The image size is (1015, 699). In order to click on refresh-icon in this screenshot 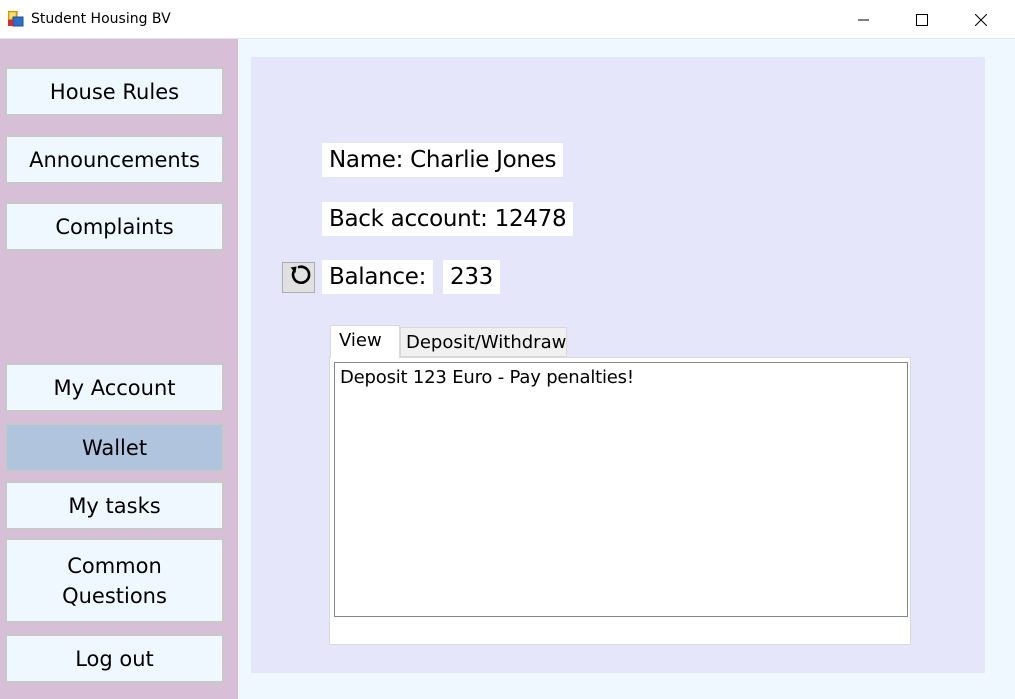, I will do `click(299, 277)`.